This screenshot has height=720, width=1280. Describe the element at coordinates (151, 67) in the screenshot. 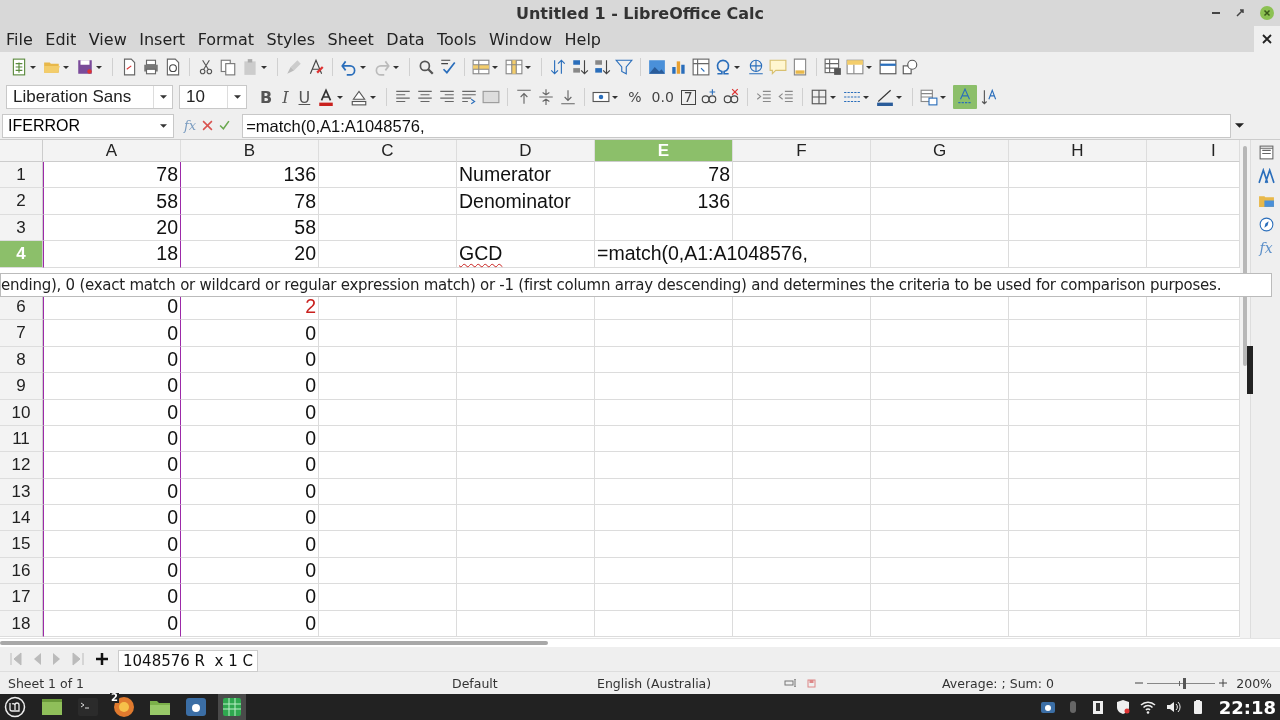

I see `print-icon` at that location.